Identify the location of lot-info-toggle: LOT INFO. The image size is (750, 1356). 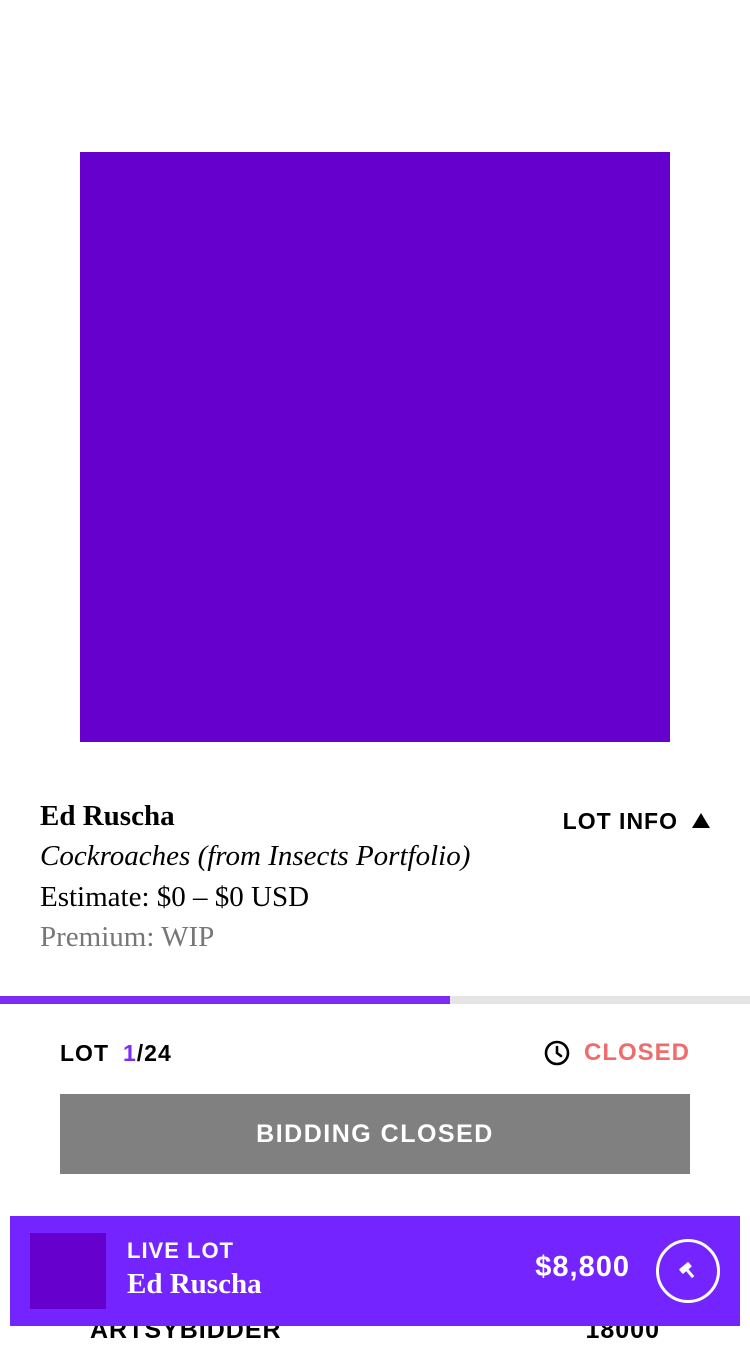
(636, 821).